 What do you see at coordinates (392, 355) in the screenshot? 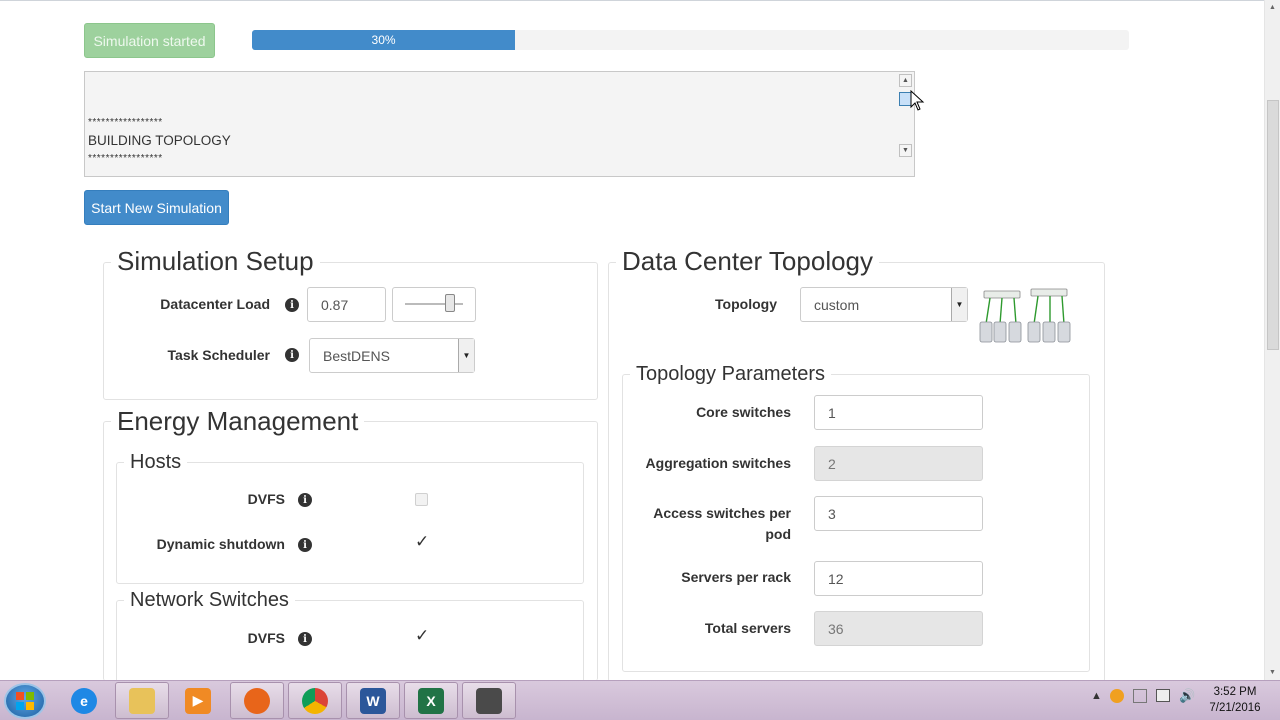
I see `task-scheduler-select: BestDENS ▼` at bounding box center [392, 355].